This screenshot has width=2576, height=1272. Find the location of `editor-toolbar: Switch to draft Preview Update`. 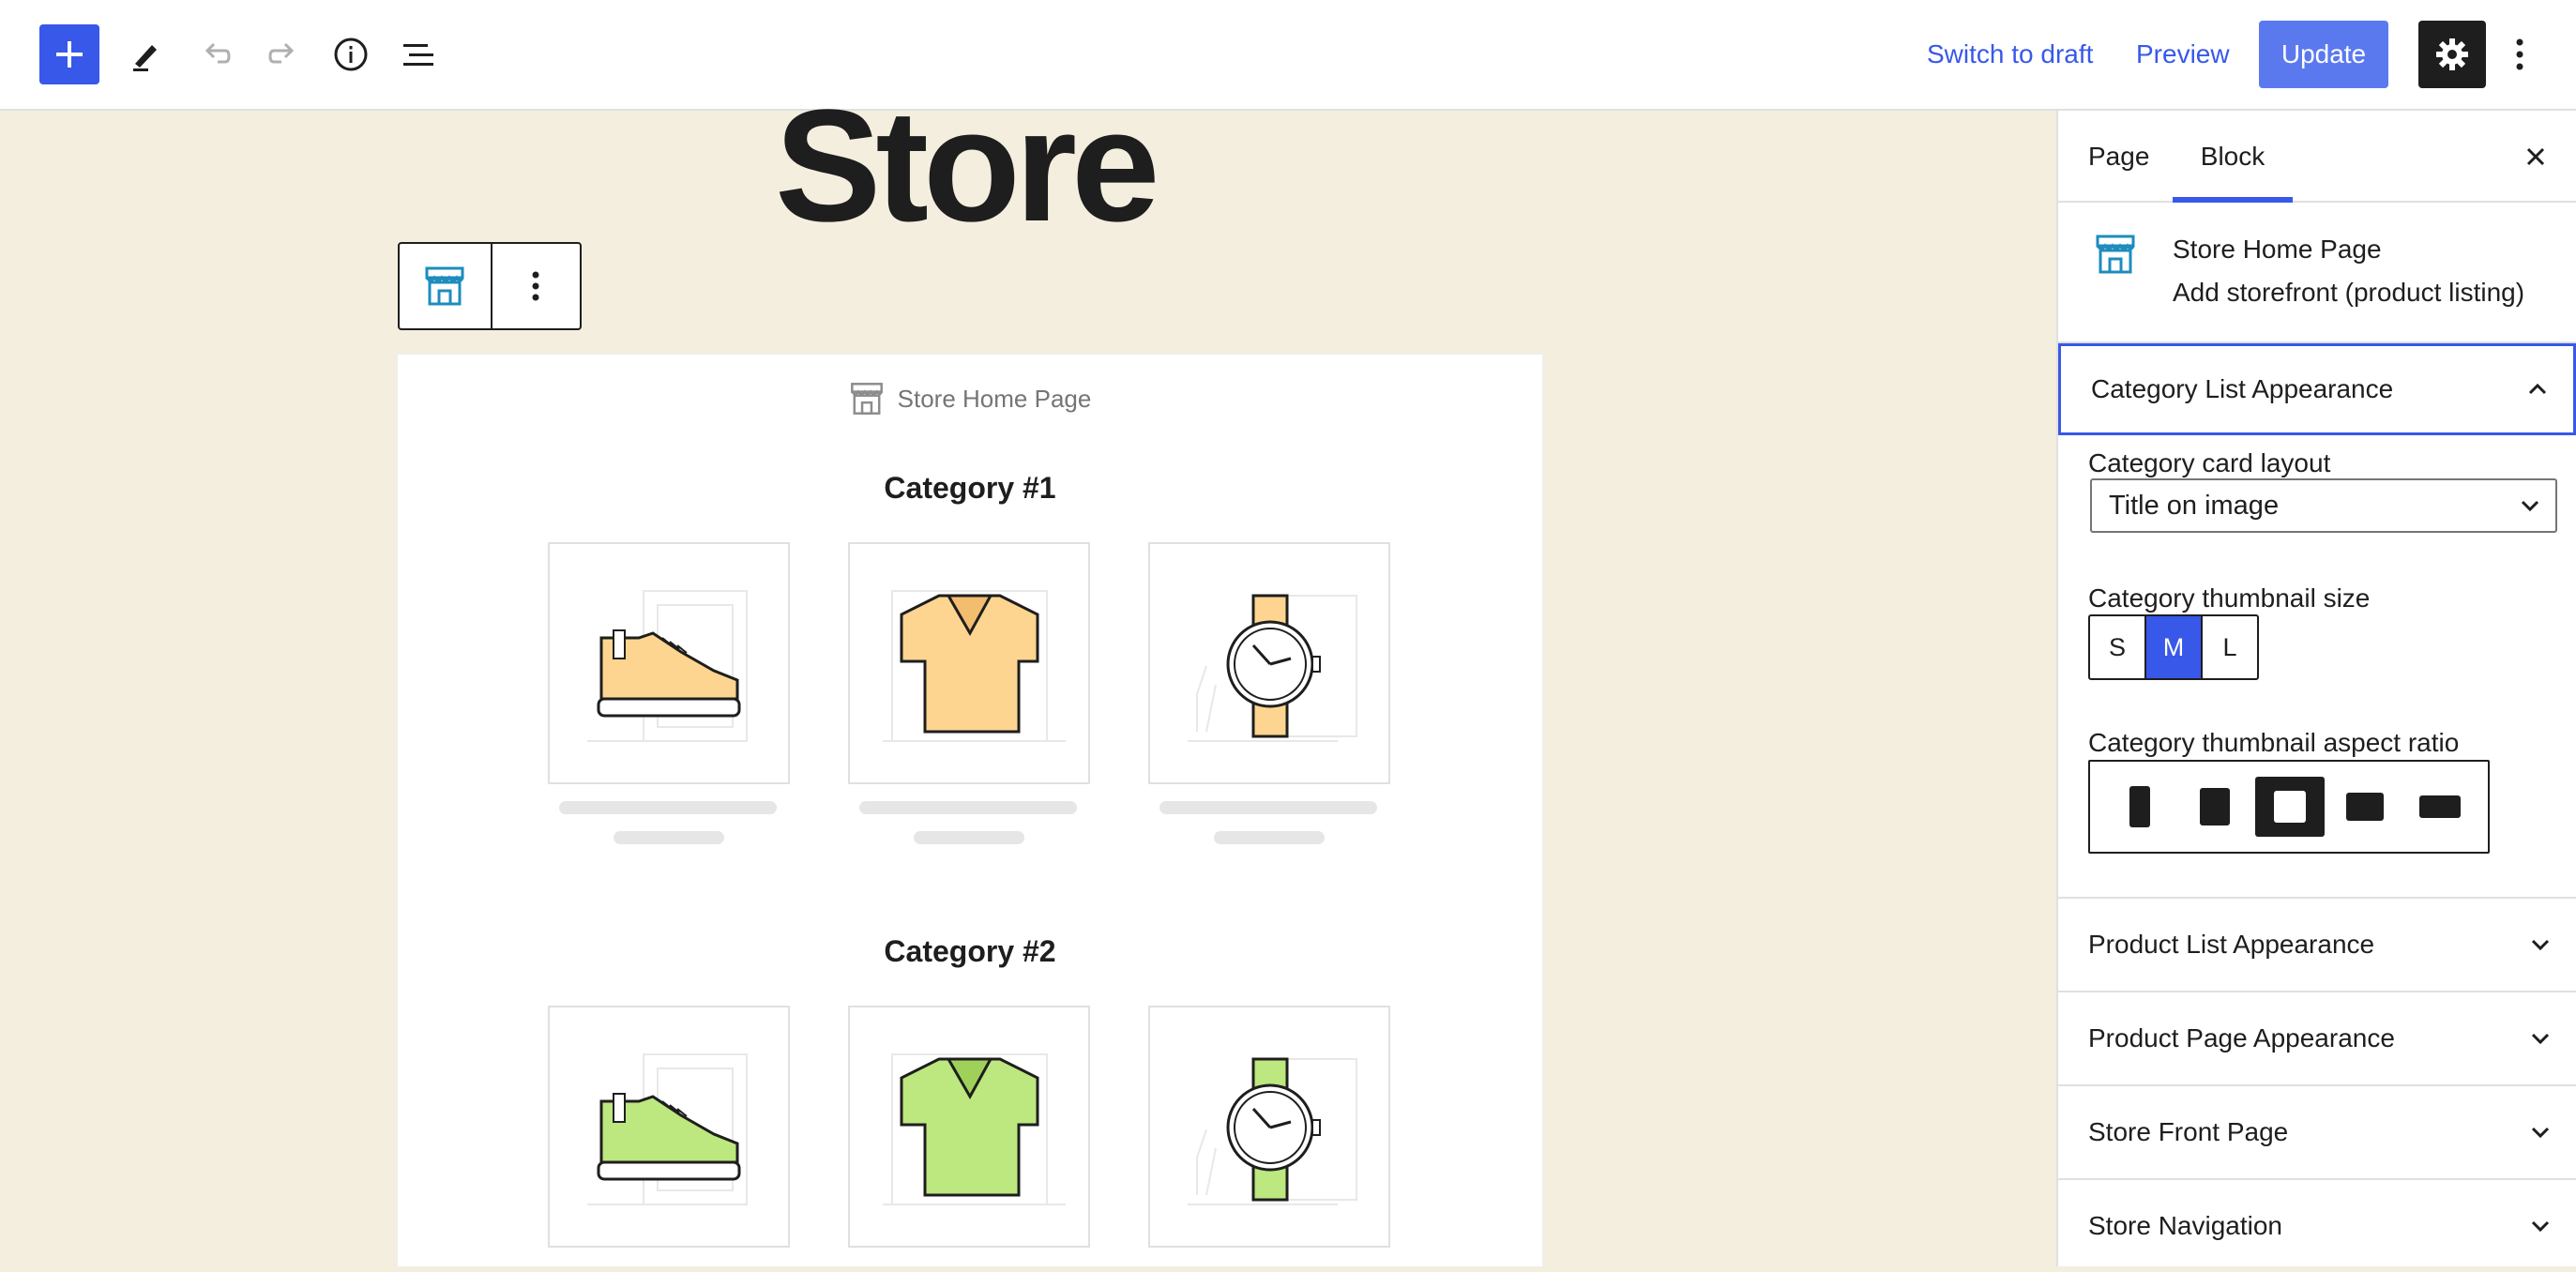

editor-toolbar: Switch to draft Preview Update is located at coordinates (1288, 56).